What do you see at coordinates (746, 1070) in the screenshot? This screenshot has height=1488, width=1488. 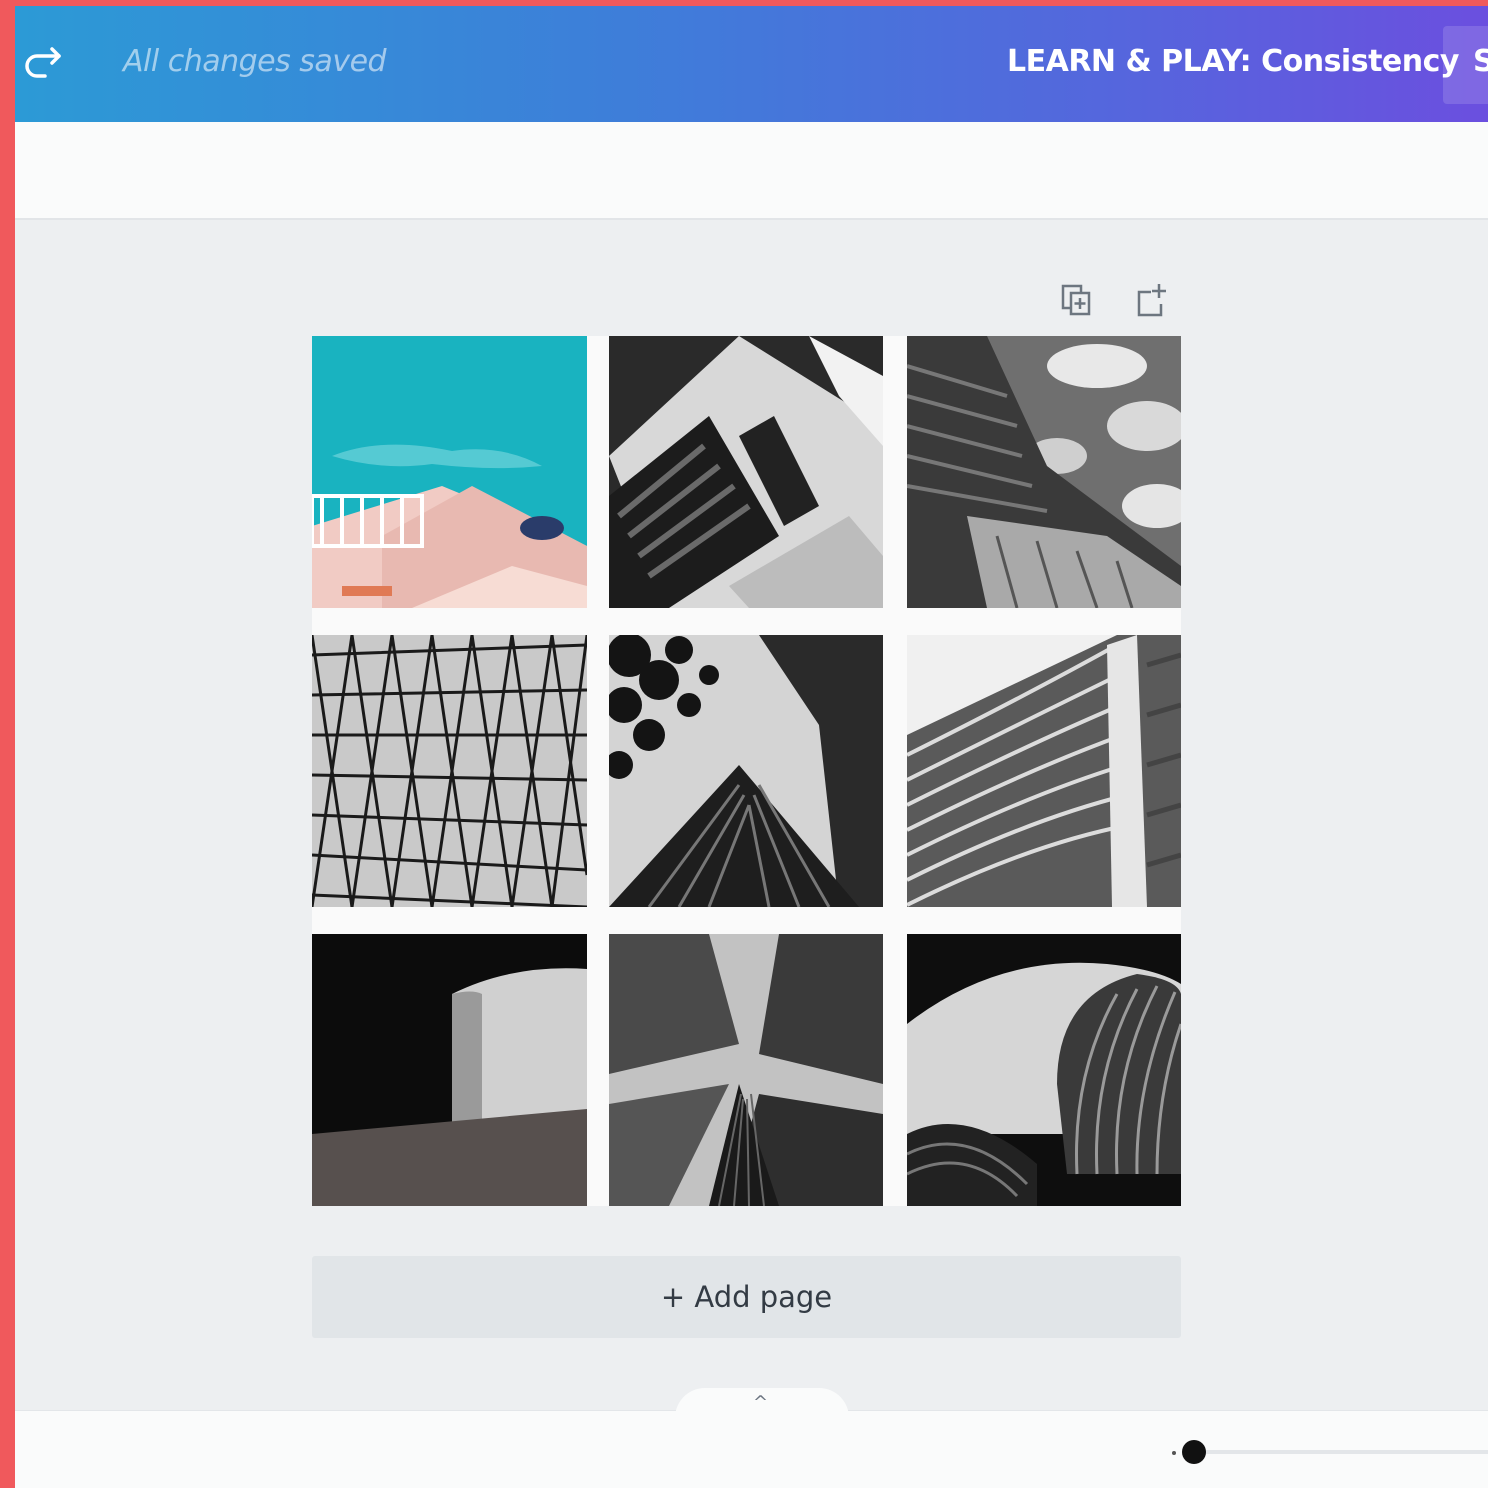 I see `photo-tile-converging-towers` at bounding box center [746, 1070].